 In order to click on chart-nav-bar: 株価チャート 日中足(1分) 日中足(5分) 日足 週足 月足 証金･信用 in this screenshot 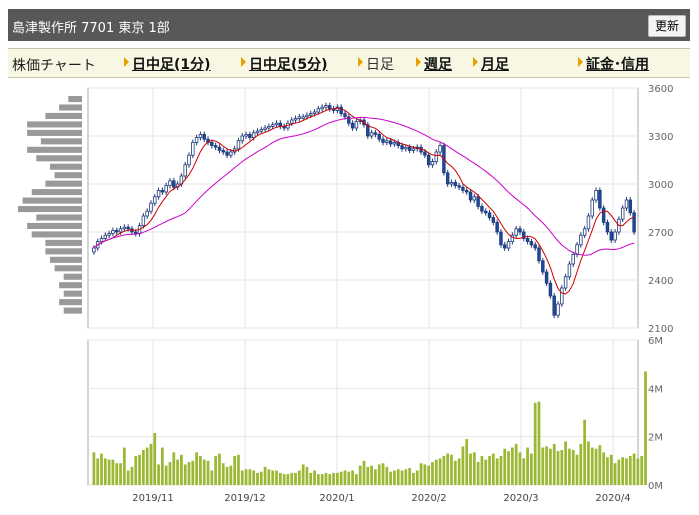, I will do `click(349, 63)`.